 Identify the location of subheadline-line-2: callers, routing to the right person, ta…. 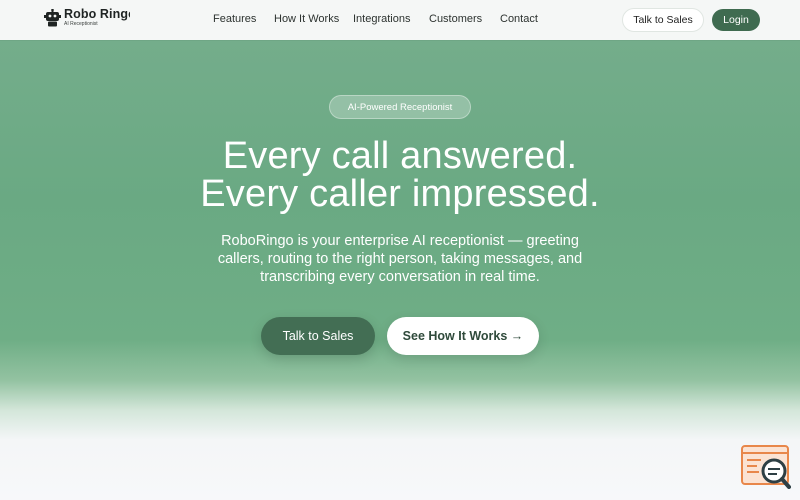
(400, 259).